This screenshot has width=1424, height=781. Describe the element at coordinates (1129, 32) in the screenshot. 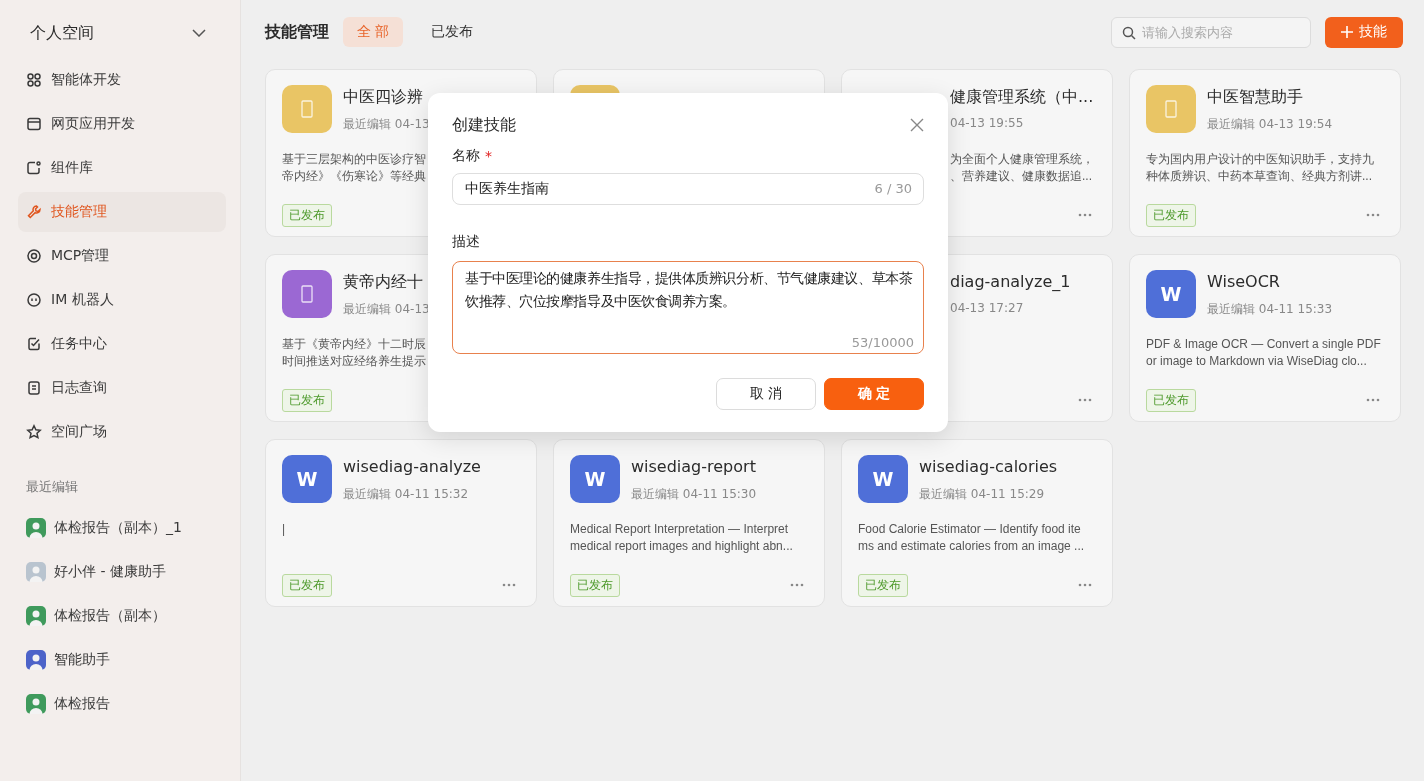

I see `search-icon` at that location.